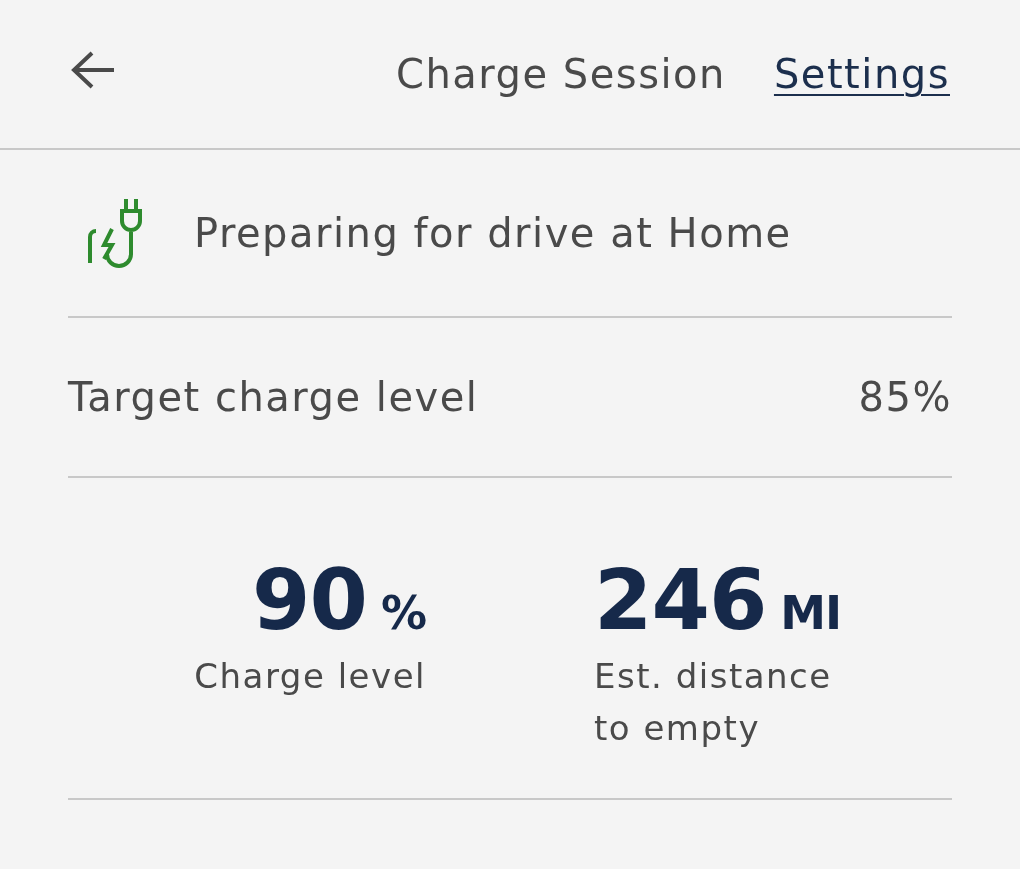 The height and width of the screenshot is (869, 1020). I want to click on stat-label: Charge level, so click(309, 676).